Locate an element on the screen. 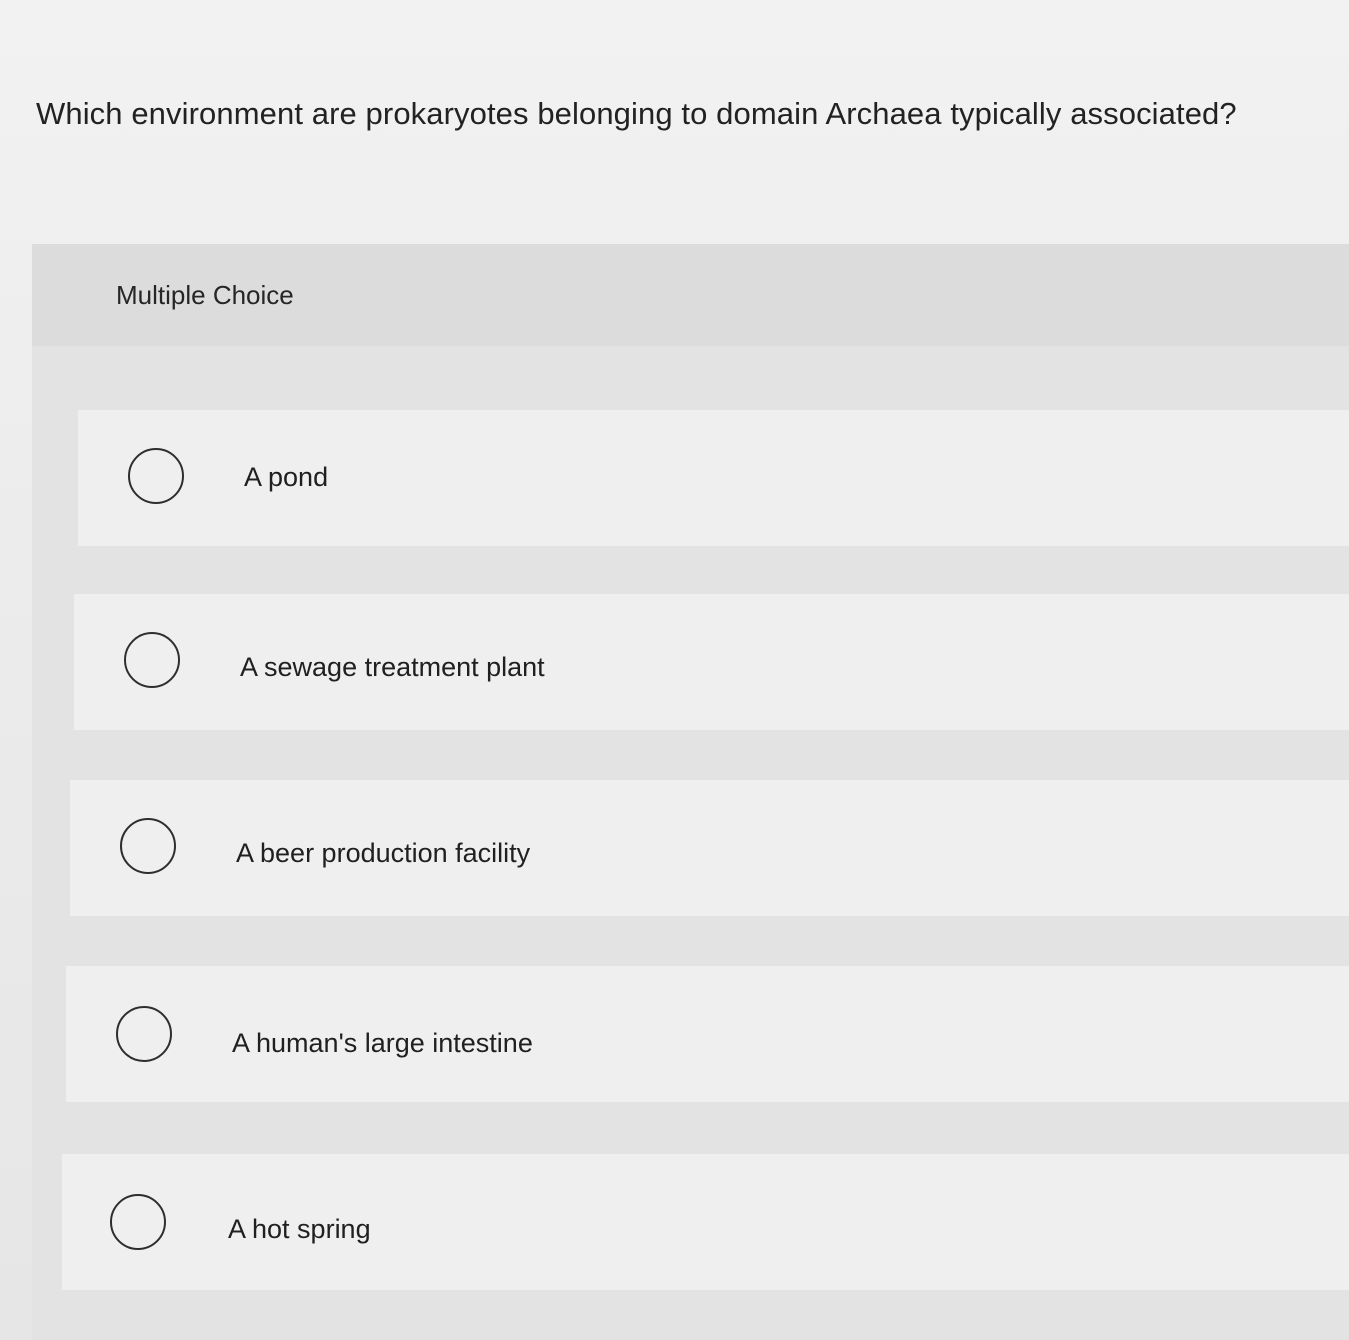 The image size is (1349, 1340). panel-title: Multiple Choice is located at coordinates (205, 295).